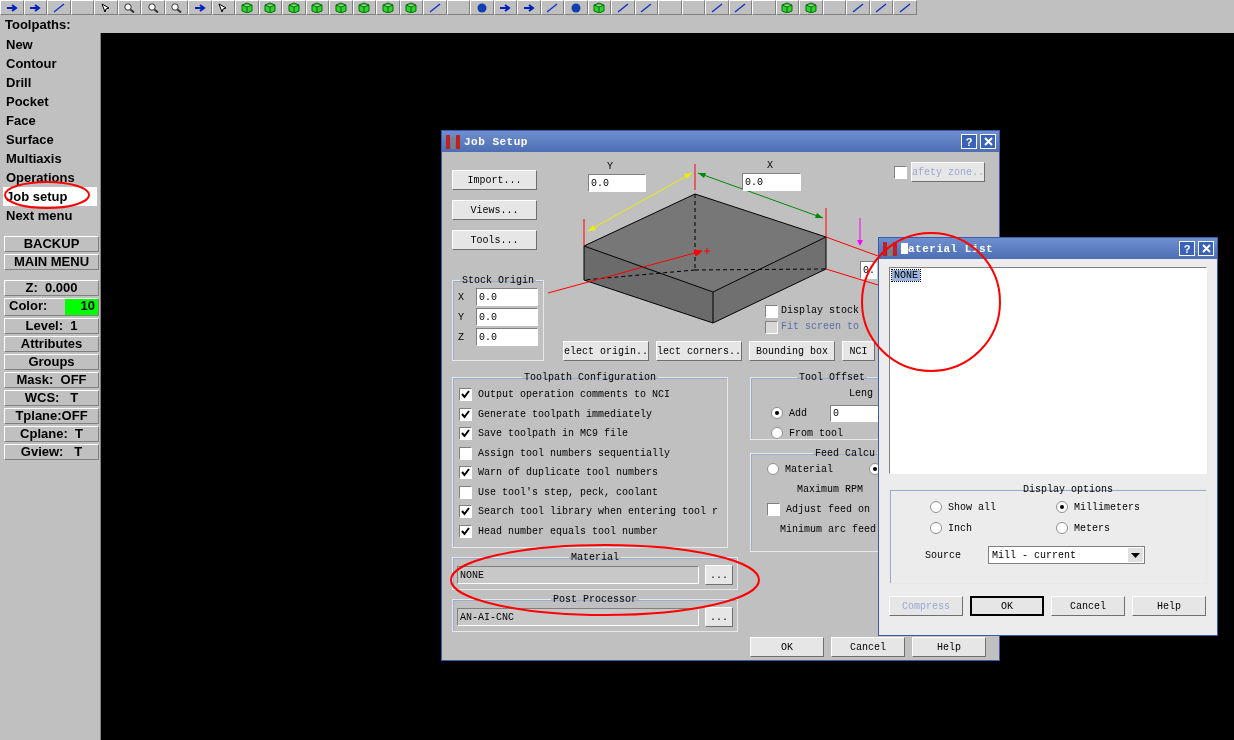 The width and height of the screenshot is (1234, 740). What do you see at coordinates (51, 434) in the screenshot?
I see `status-button: Cplane: T` at bounding box center [51, 434].